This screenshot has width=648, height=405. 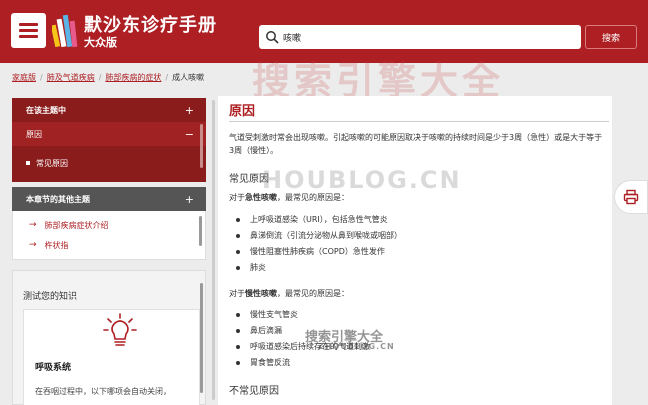 What do you see at coordinates (303, 363) in the screenshot?
I see `list-item: 胃食管反流` at bounding box center [303, 363].